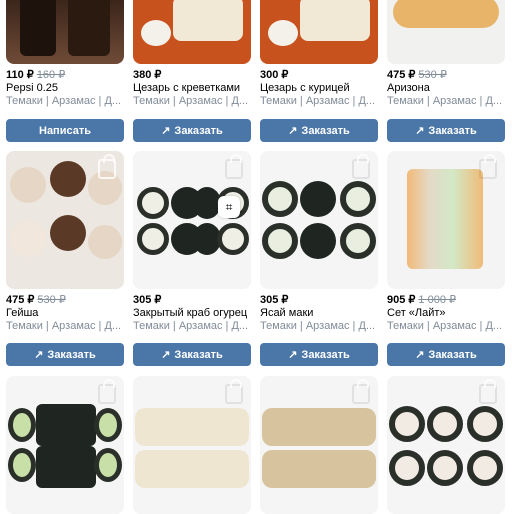 The width and height of the screenshot is (512, 514). I want to click on product-image: ⌗, so click(192, 220).